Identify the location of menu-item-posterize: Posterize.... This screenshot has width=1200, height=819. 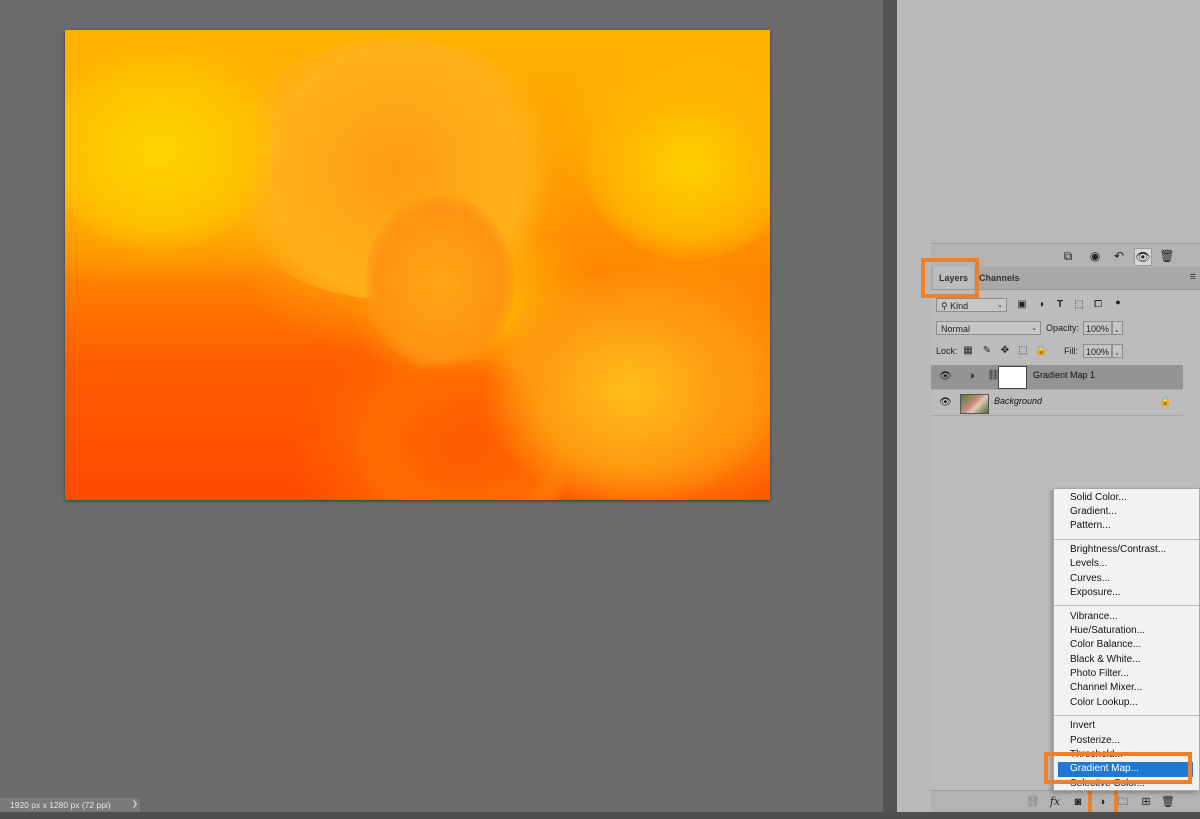
(1095, 741).